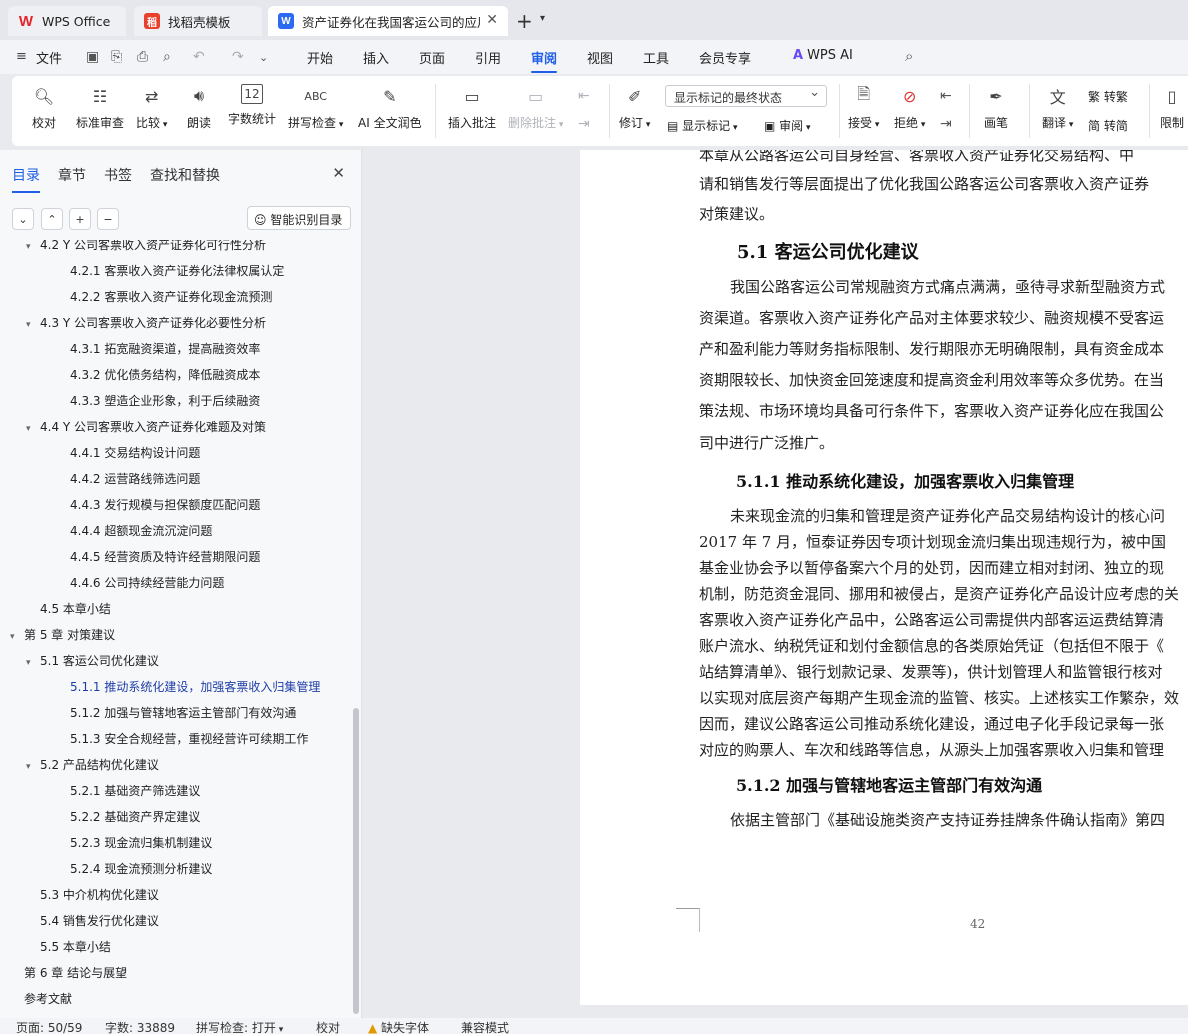 The image size is (1188, 1034). I want to click on toc-item: 4.4.5 经营资质及特许经营期限问题, so click(165, 558).